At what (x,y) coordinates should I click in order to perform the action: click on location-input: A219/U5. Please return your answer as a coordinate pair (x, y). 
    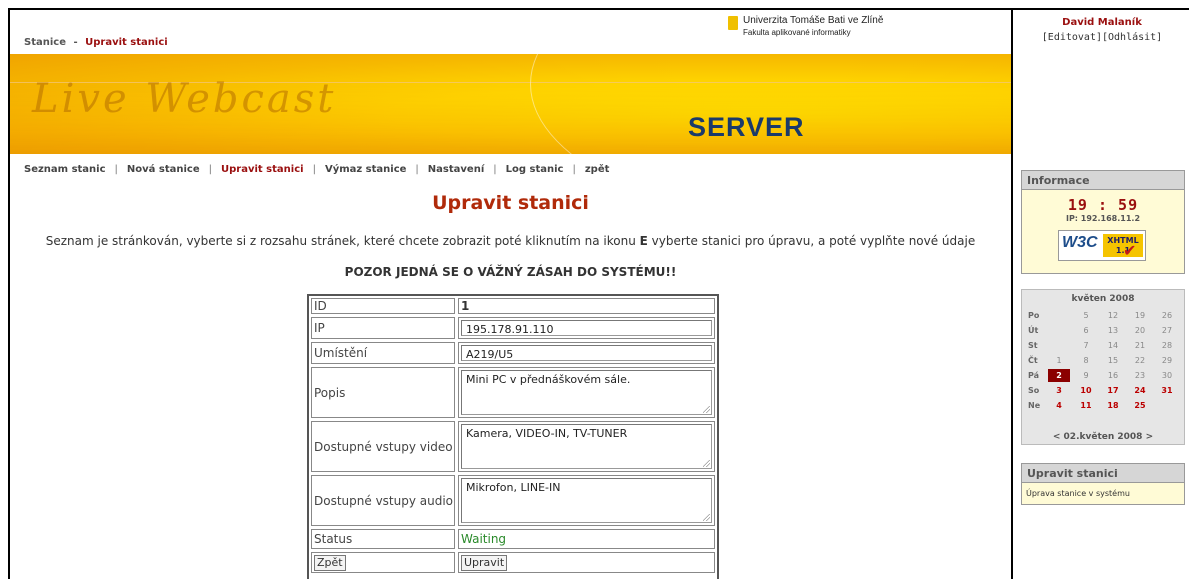
    Looking at the image, I should click on (586, 353).